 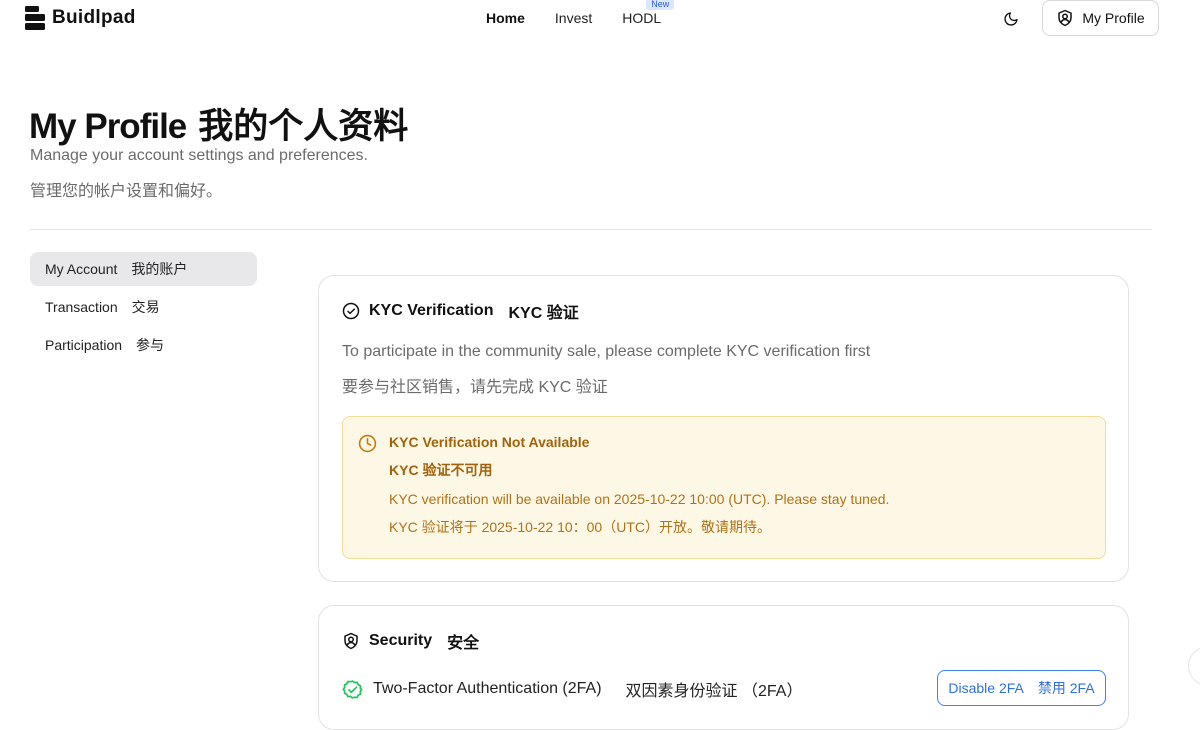 I want to click on check-badge-icon, so click(x=351, y=311).